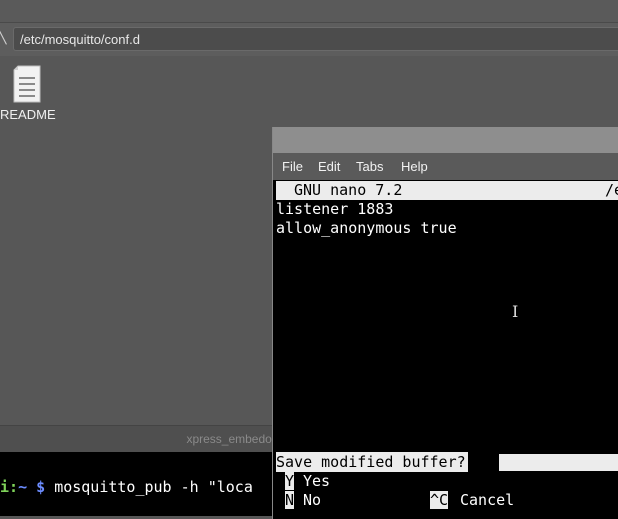  I want to click on option-no-key: N, so click(290, 500).